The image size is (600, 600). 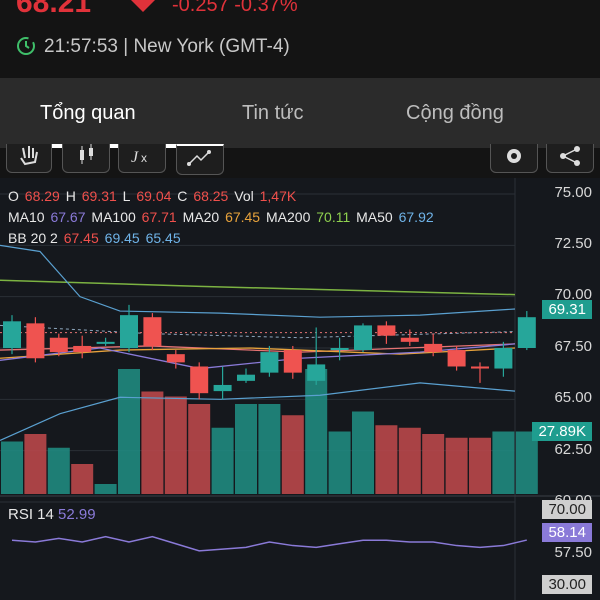 I want to click on function-icon: Jx, so click(x=142, y=158).